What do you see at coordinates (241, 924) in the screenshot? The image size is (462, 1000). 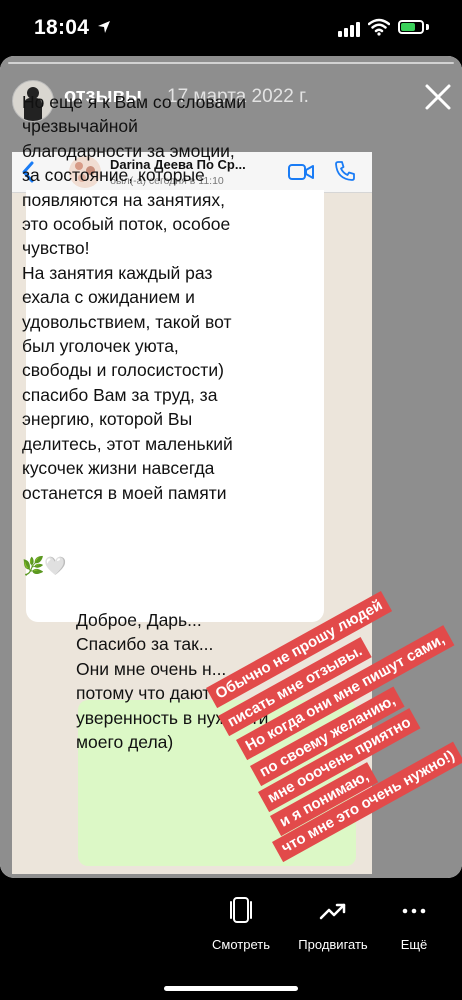 I see `view-button: Смотреть` at bounding box center [241, 924].